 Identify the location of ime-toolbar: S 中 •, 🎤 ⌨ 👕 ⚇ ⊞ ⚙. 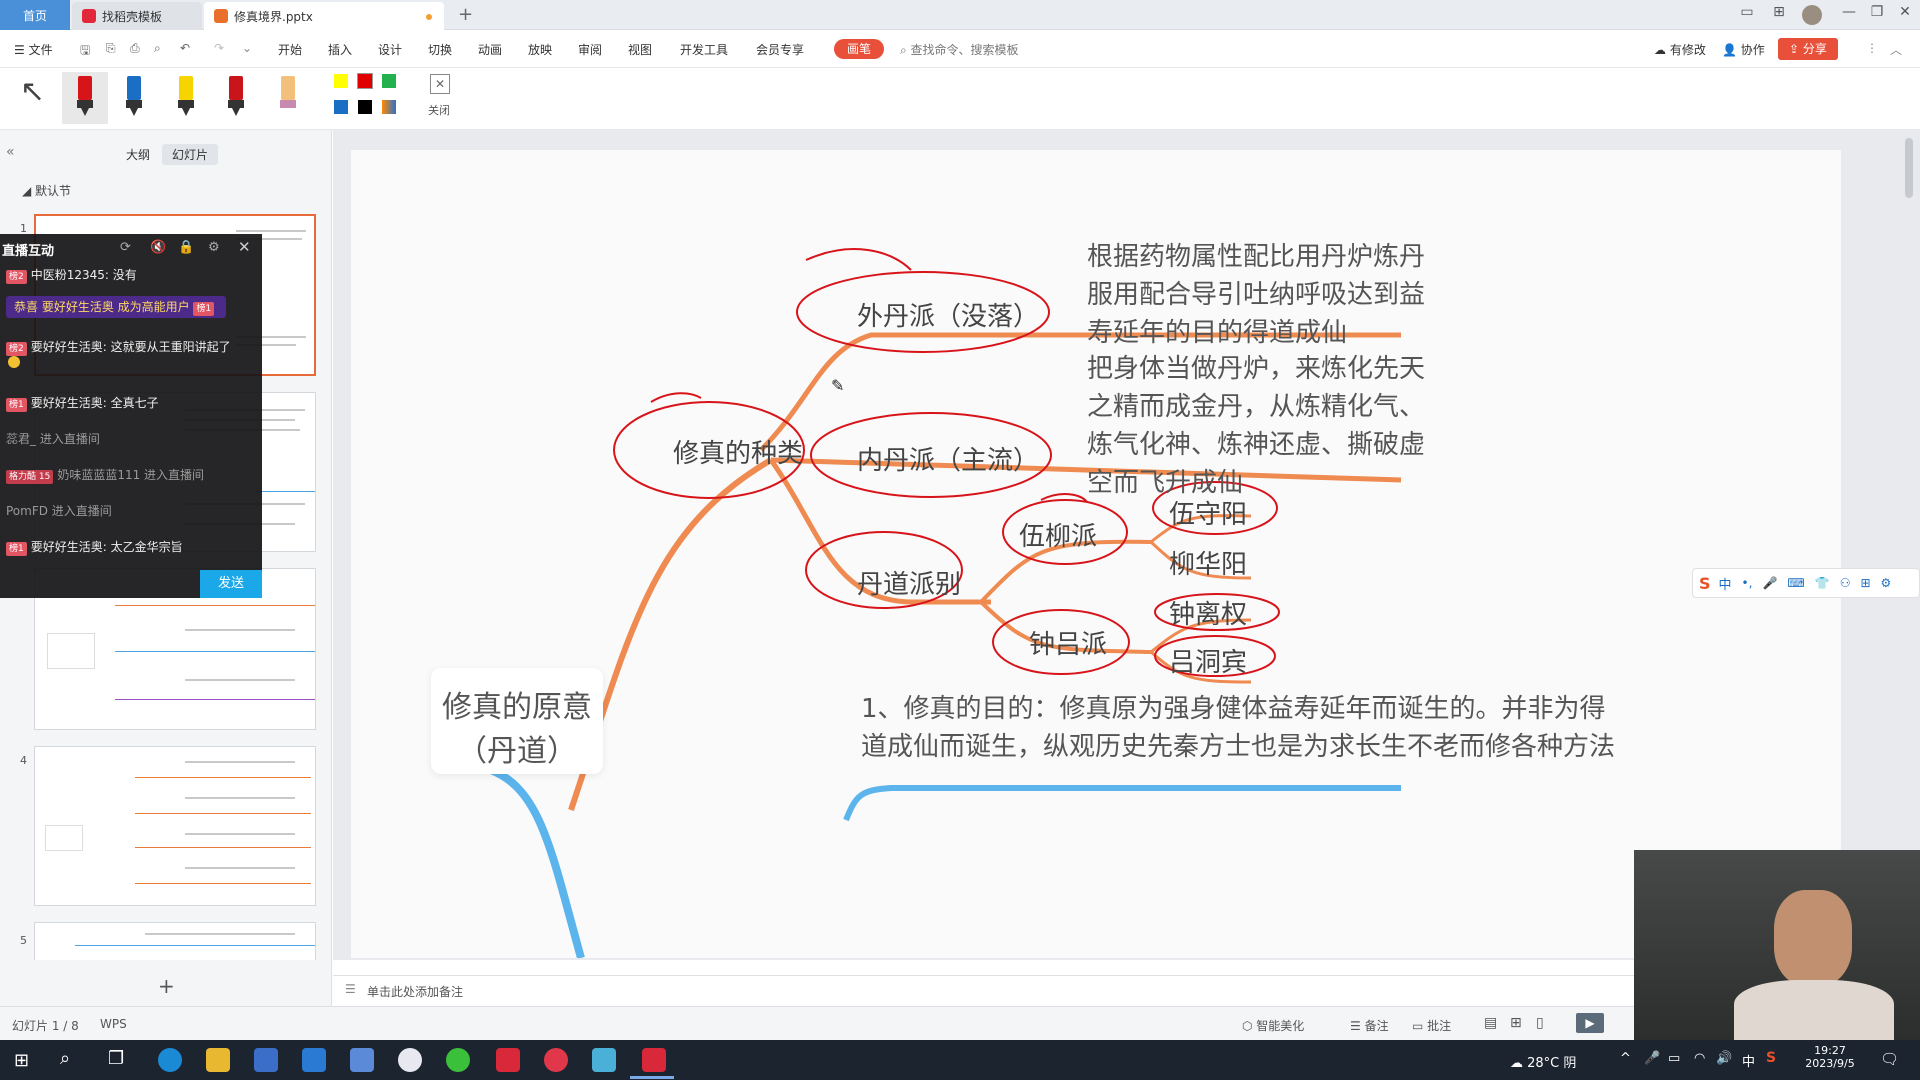
(1806, 583).